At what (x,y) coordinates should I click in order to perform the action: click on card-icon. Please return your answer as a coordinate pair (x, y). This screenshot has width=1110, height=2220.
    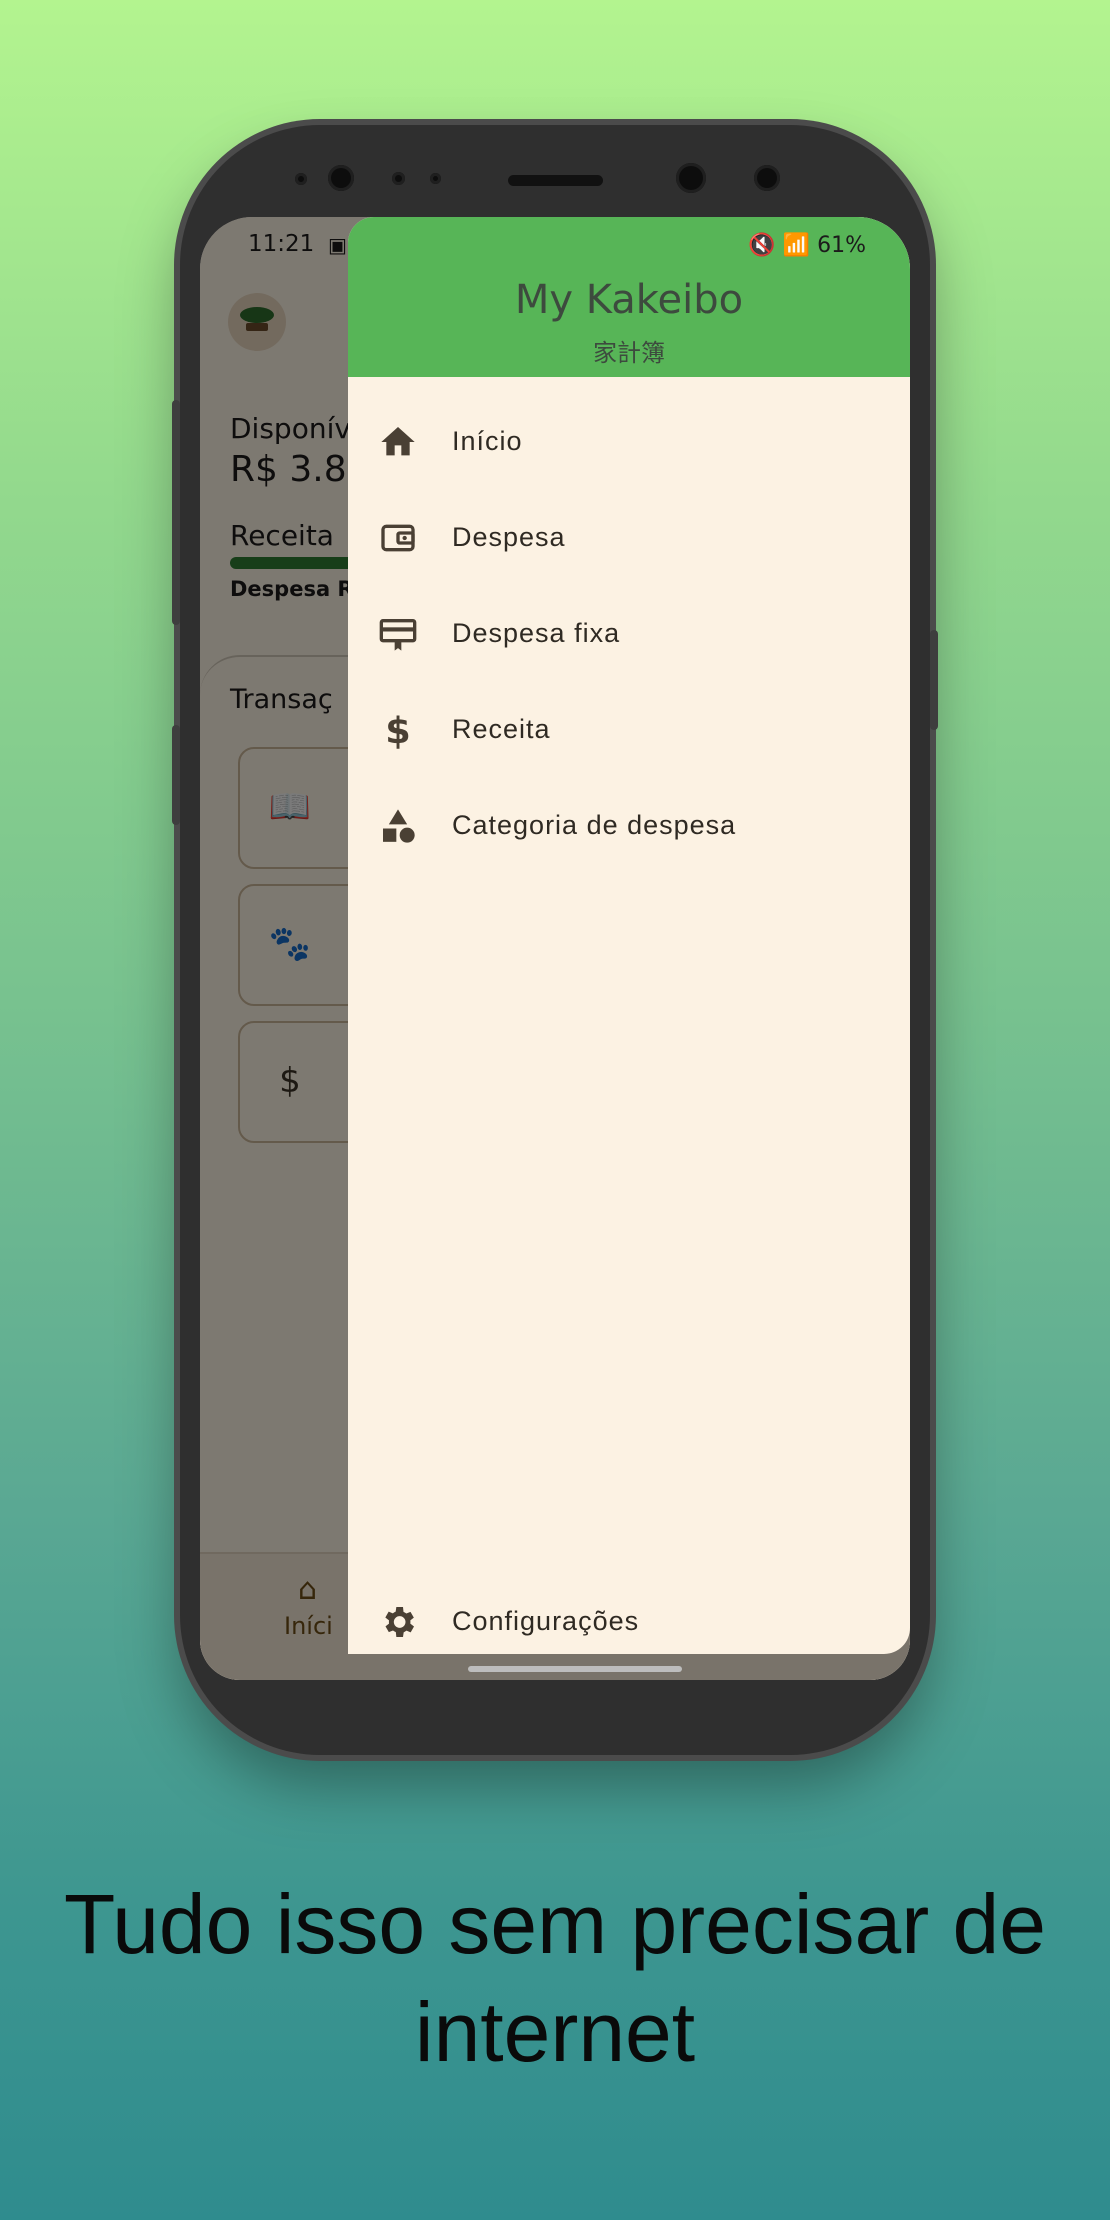
    Looking at the image, I should click on (398, 635).